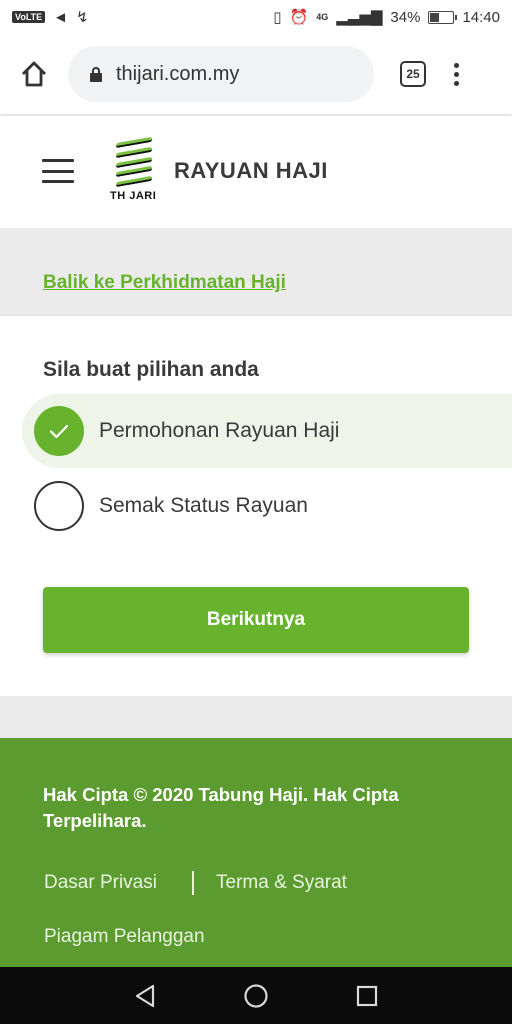 The height and width of the screenshot is (1024, 512). What do you see at coordinates (256, 17) in the screenshot?
I see `status-bar: VoLTE ◄ ↯ ▯ ⏰ 4G ▂▃▅▇ 34% 14:40` at bounding box center [256, 17].